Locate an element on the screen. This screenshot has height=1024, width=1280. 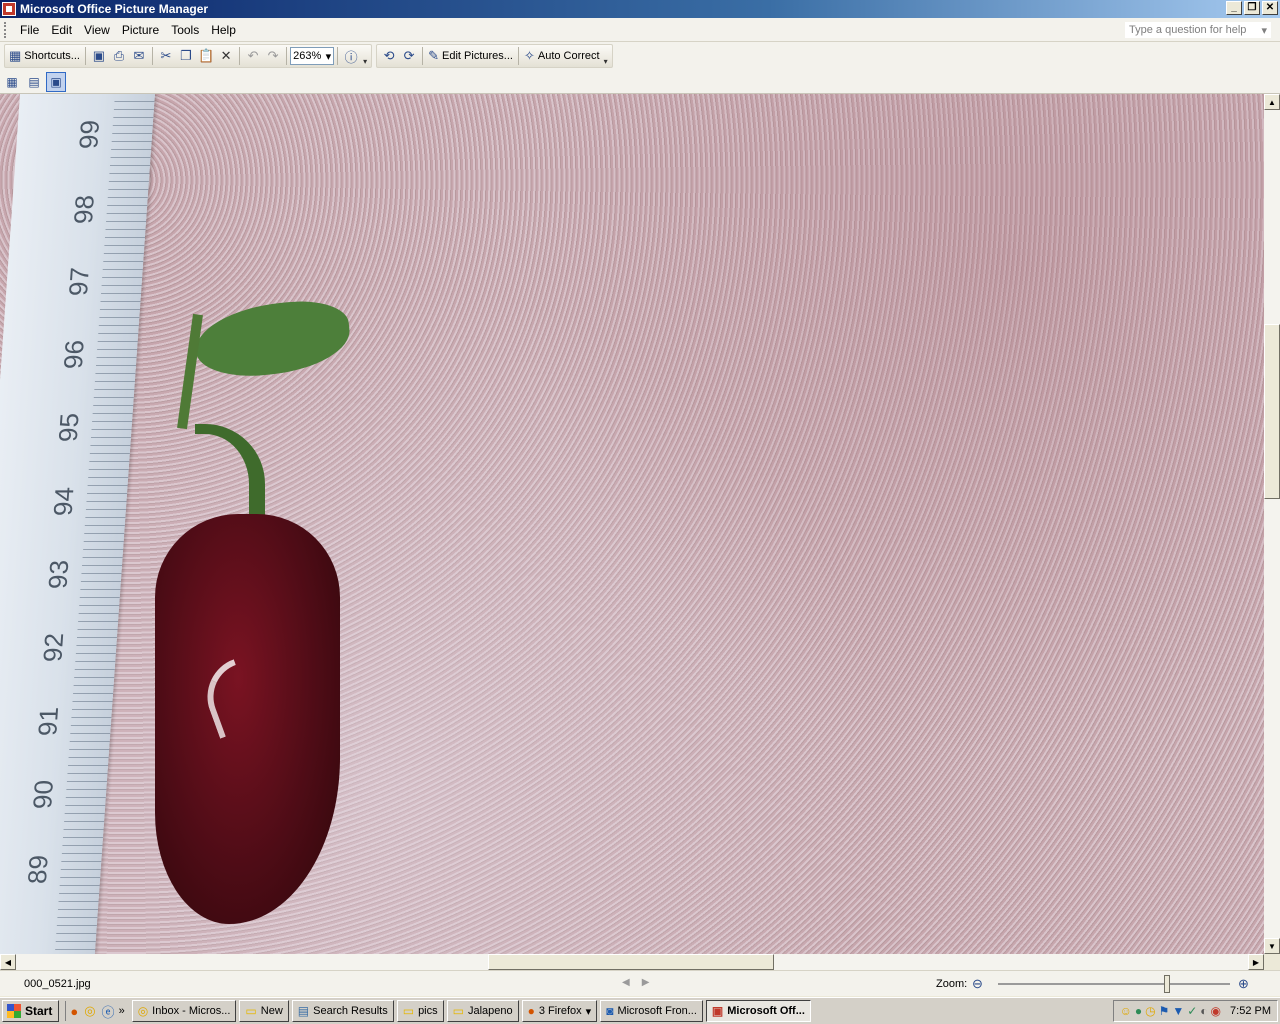
zoom-slider-thumb is located at coordinates (1167, 984).